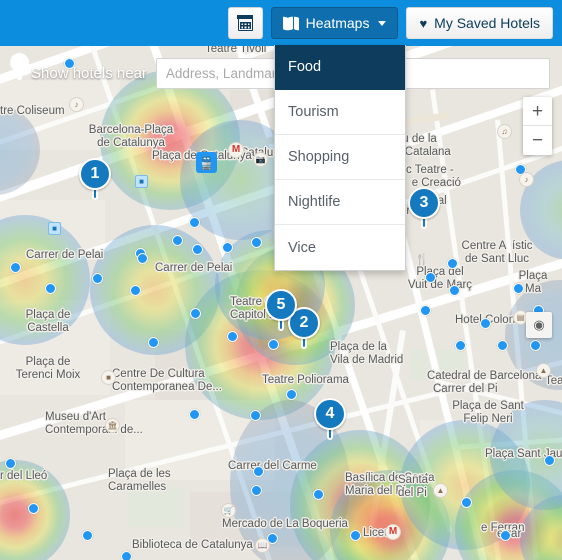 The image size is (562, 560). Describe the element at coordinates (340, 247) in the screenshot. I see `heatmaps-menu-item-vice: Vice` at that location.